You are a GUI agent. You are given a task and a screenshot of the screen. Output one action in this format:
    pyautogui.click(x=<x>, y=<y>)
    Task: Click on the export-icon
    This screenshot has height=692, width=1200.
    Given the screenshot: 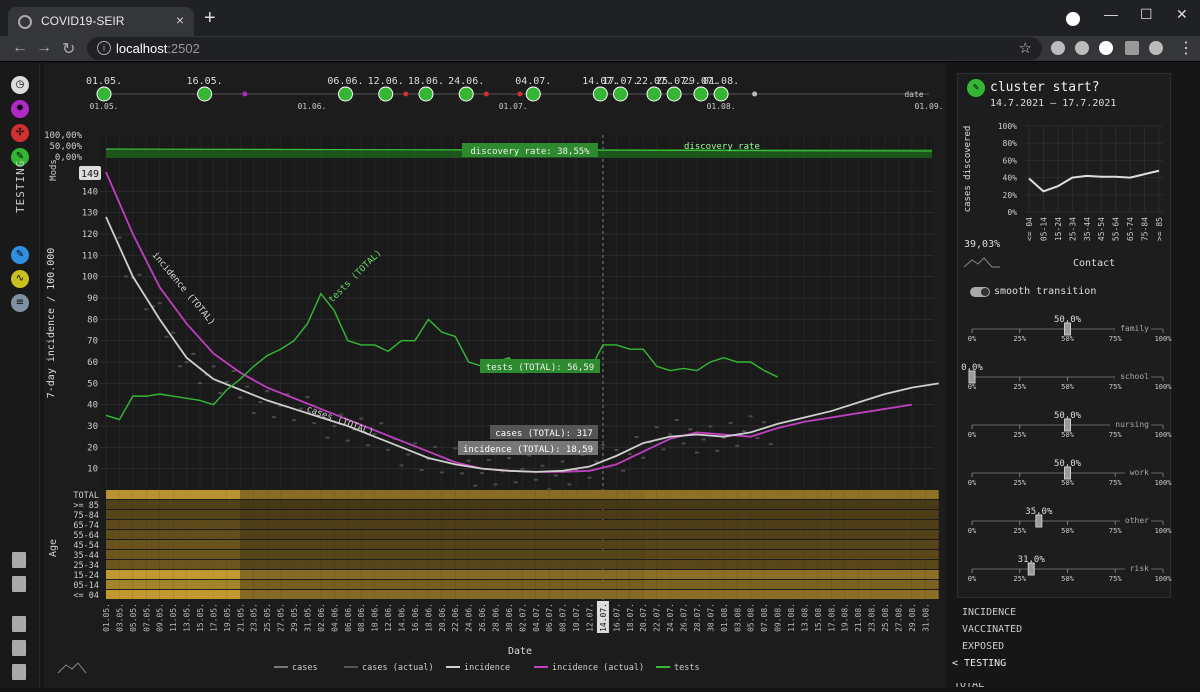 What is the action you would take?
    pyautogui.click(x=19, y=672)
    